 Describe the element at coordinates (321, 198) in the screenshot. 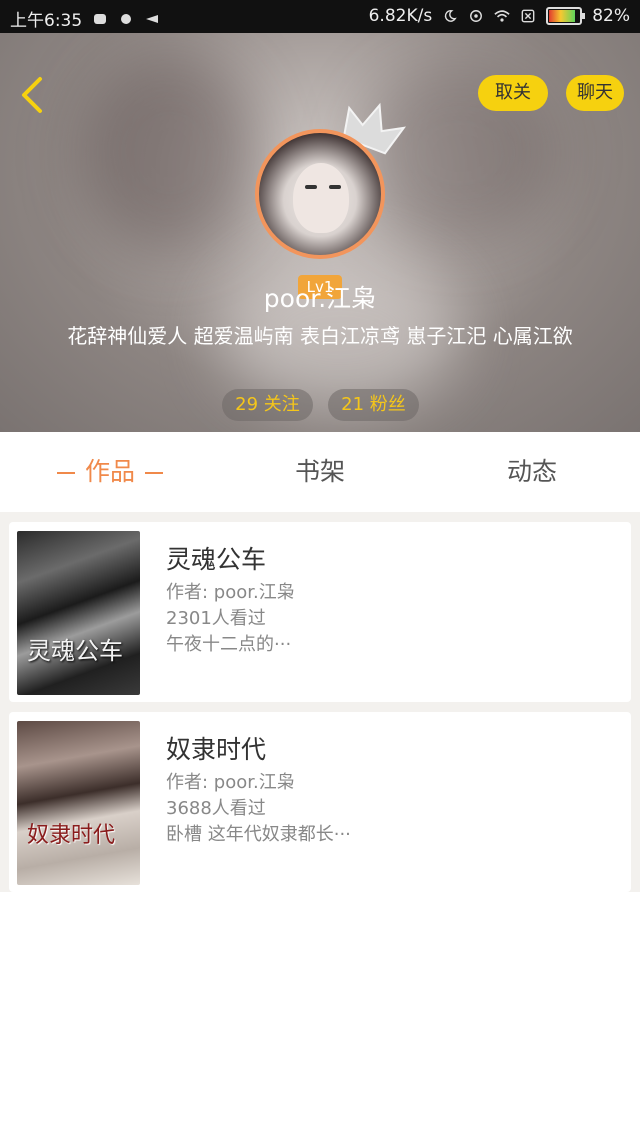

I see `avatar-face` at that location.